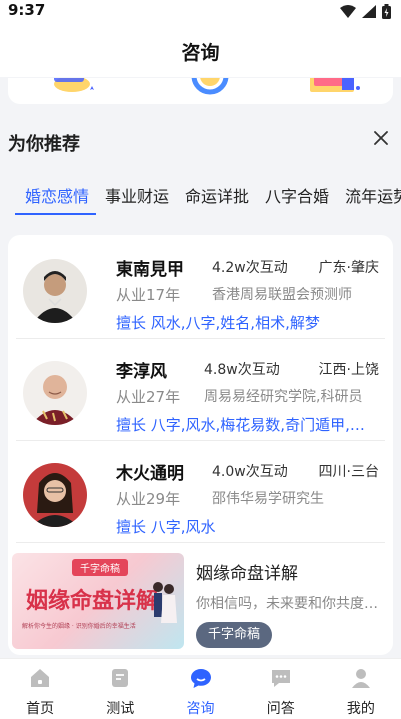 This screenshot has height=719, width=401. What do you see at coordinates (40, 689) in the screenshot?
I see `nav-home: 首页` at bounding box center [40, 689].